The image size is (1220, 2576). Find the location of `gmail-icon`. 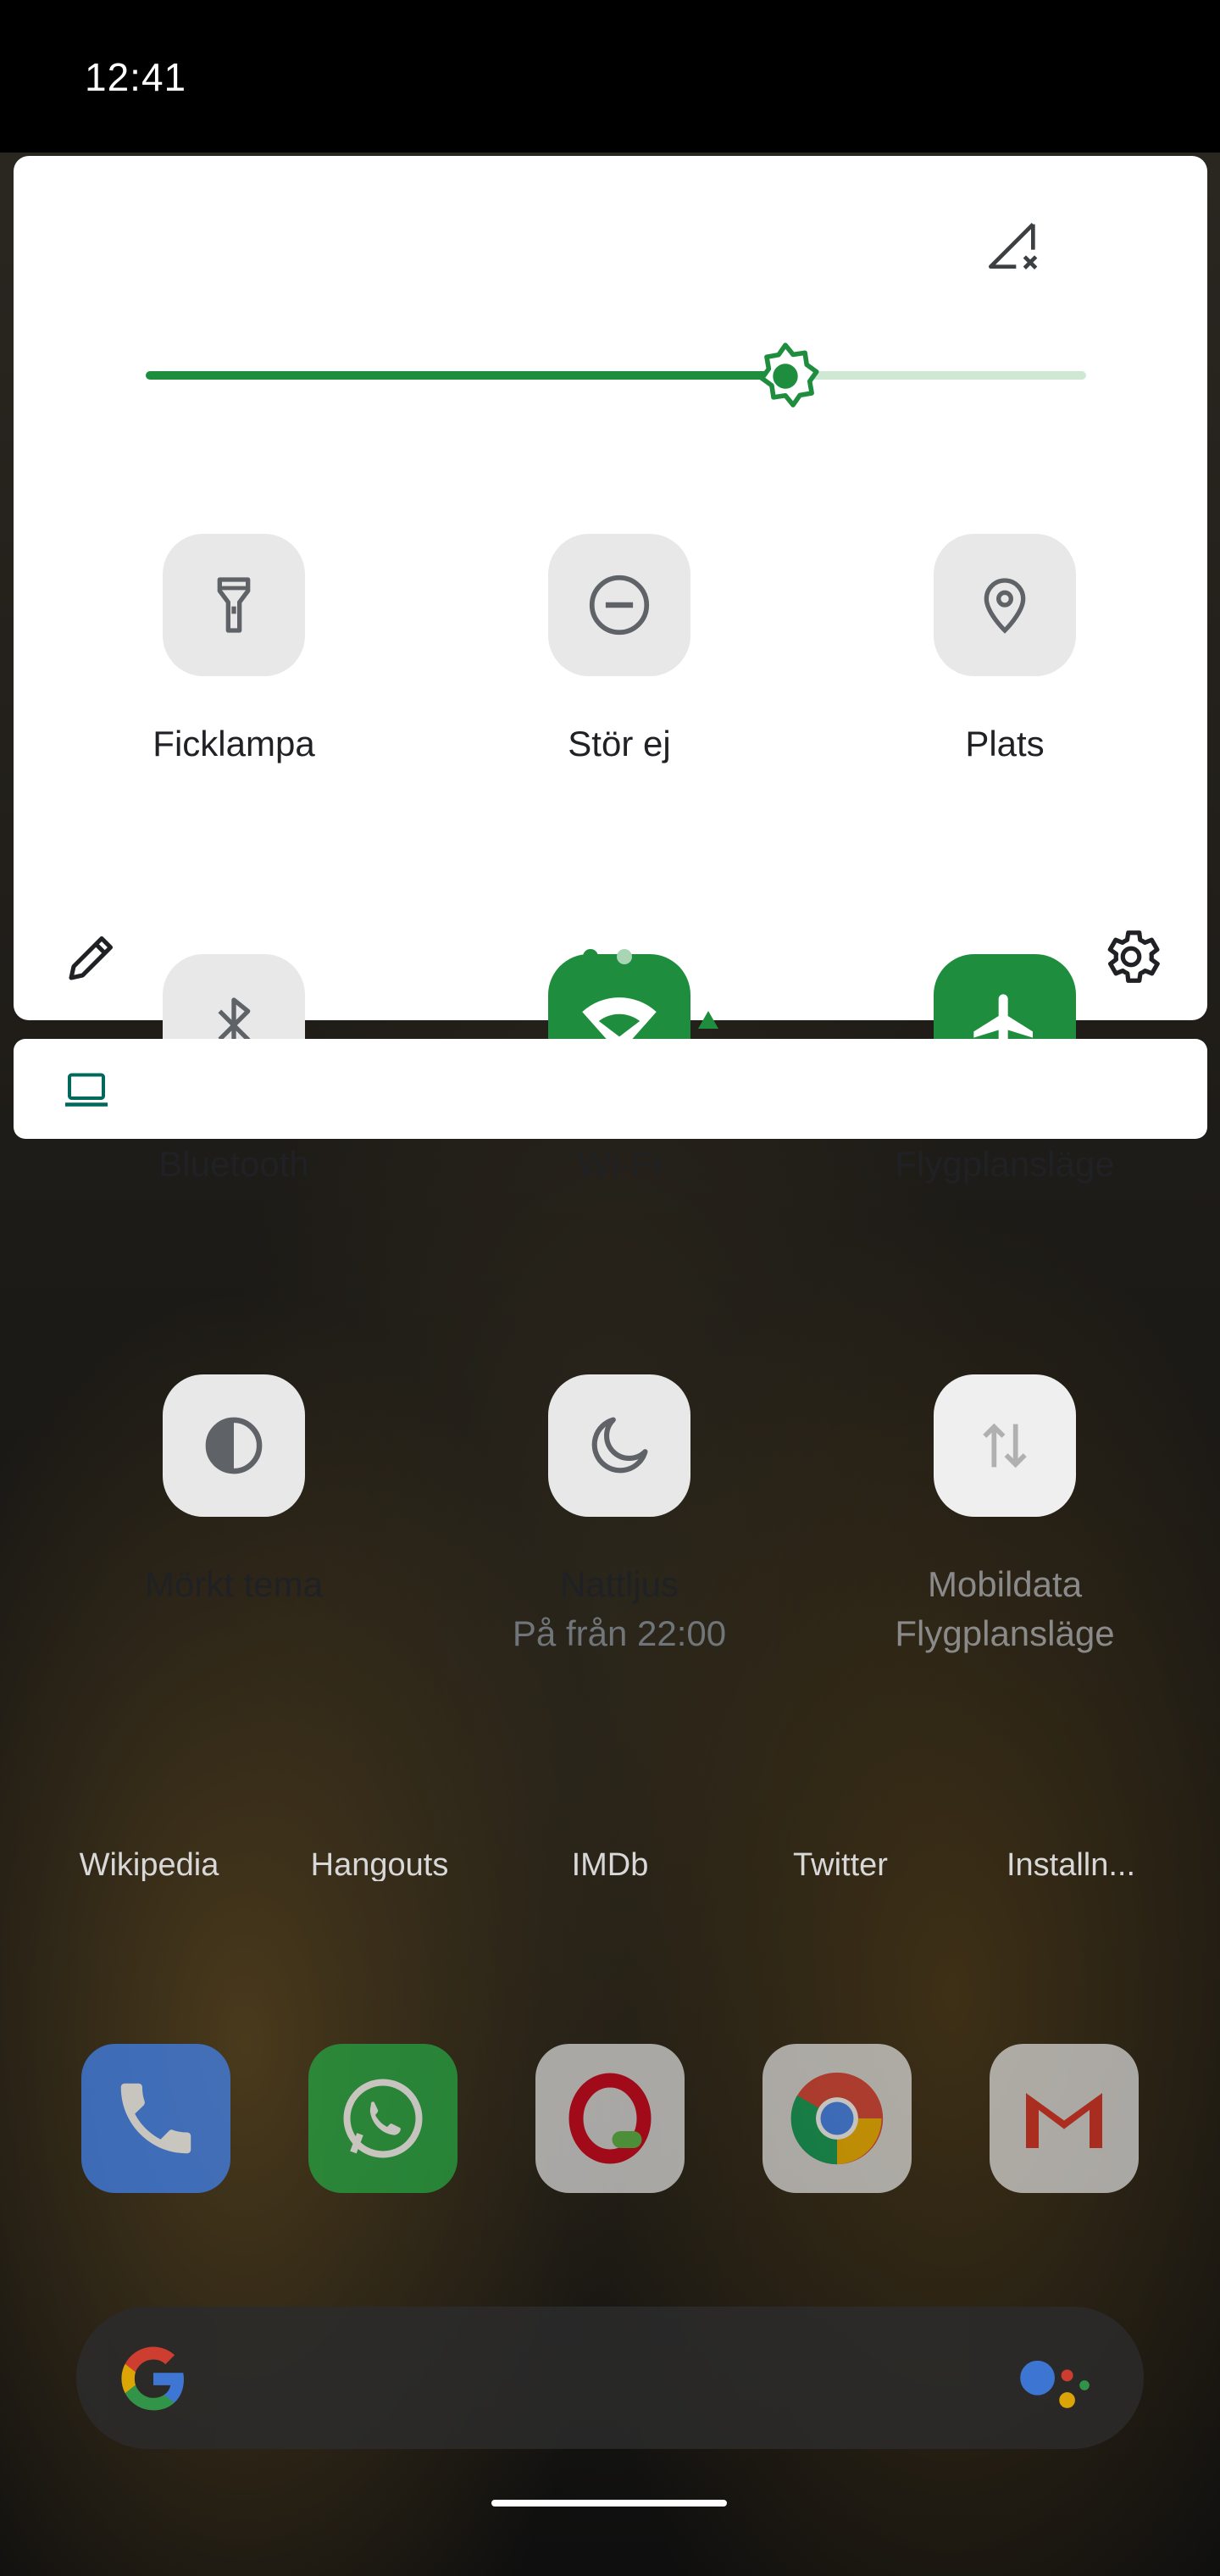

gmail-icon is located at coordinates (1064, 2118).